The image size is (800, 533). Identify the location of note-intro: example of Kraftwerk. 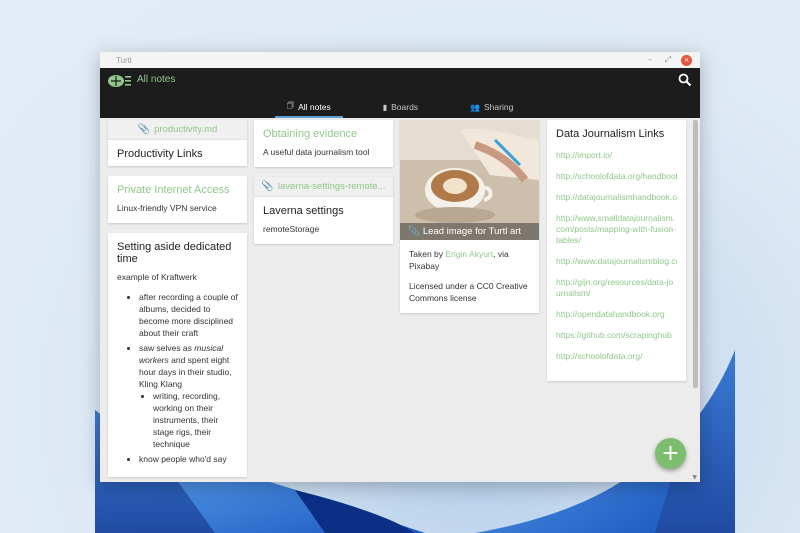
(157, 277).